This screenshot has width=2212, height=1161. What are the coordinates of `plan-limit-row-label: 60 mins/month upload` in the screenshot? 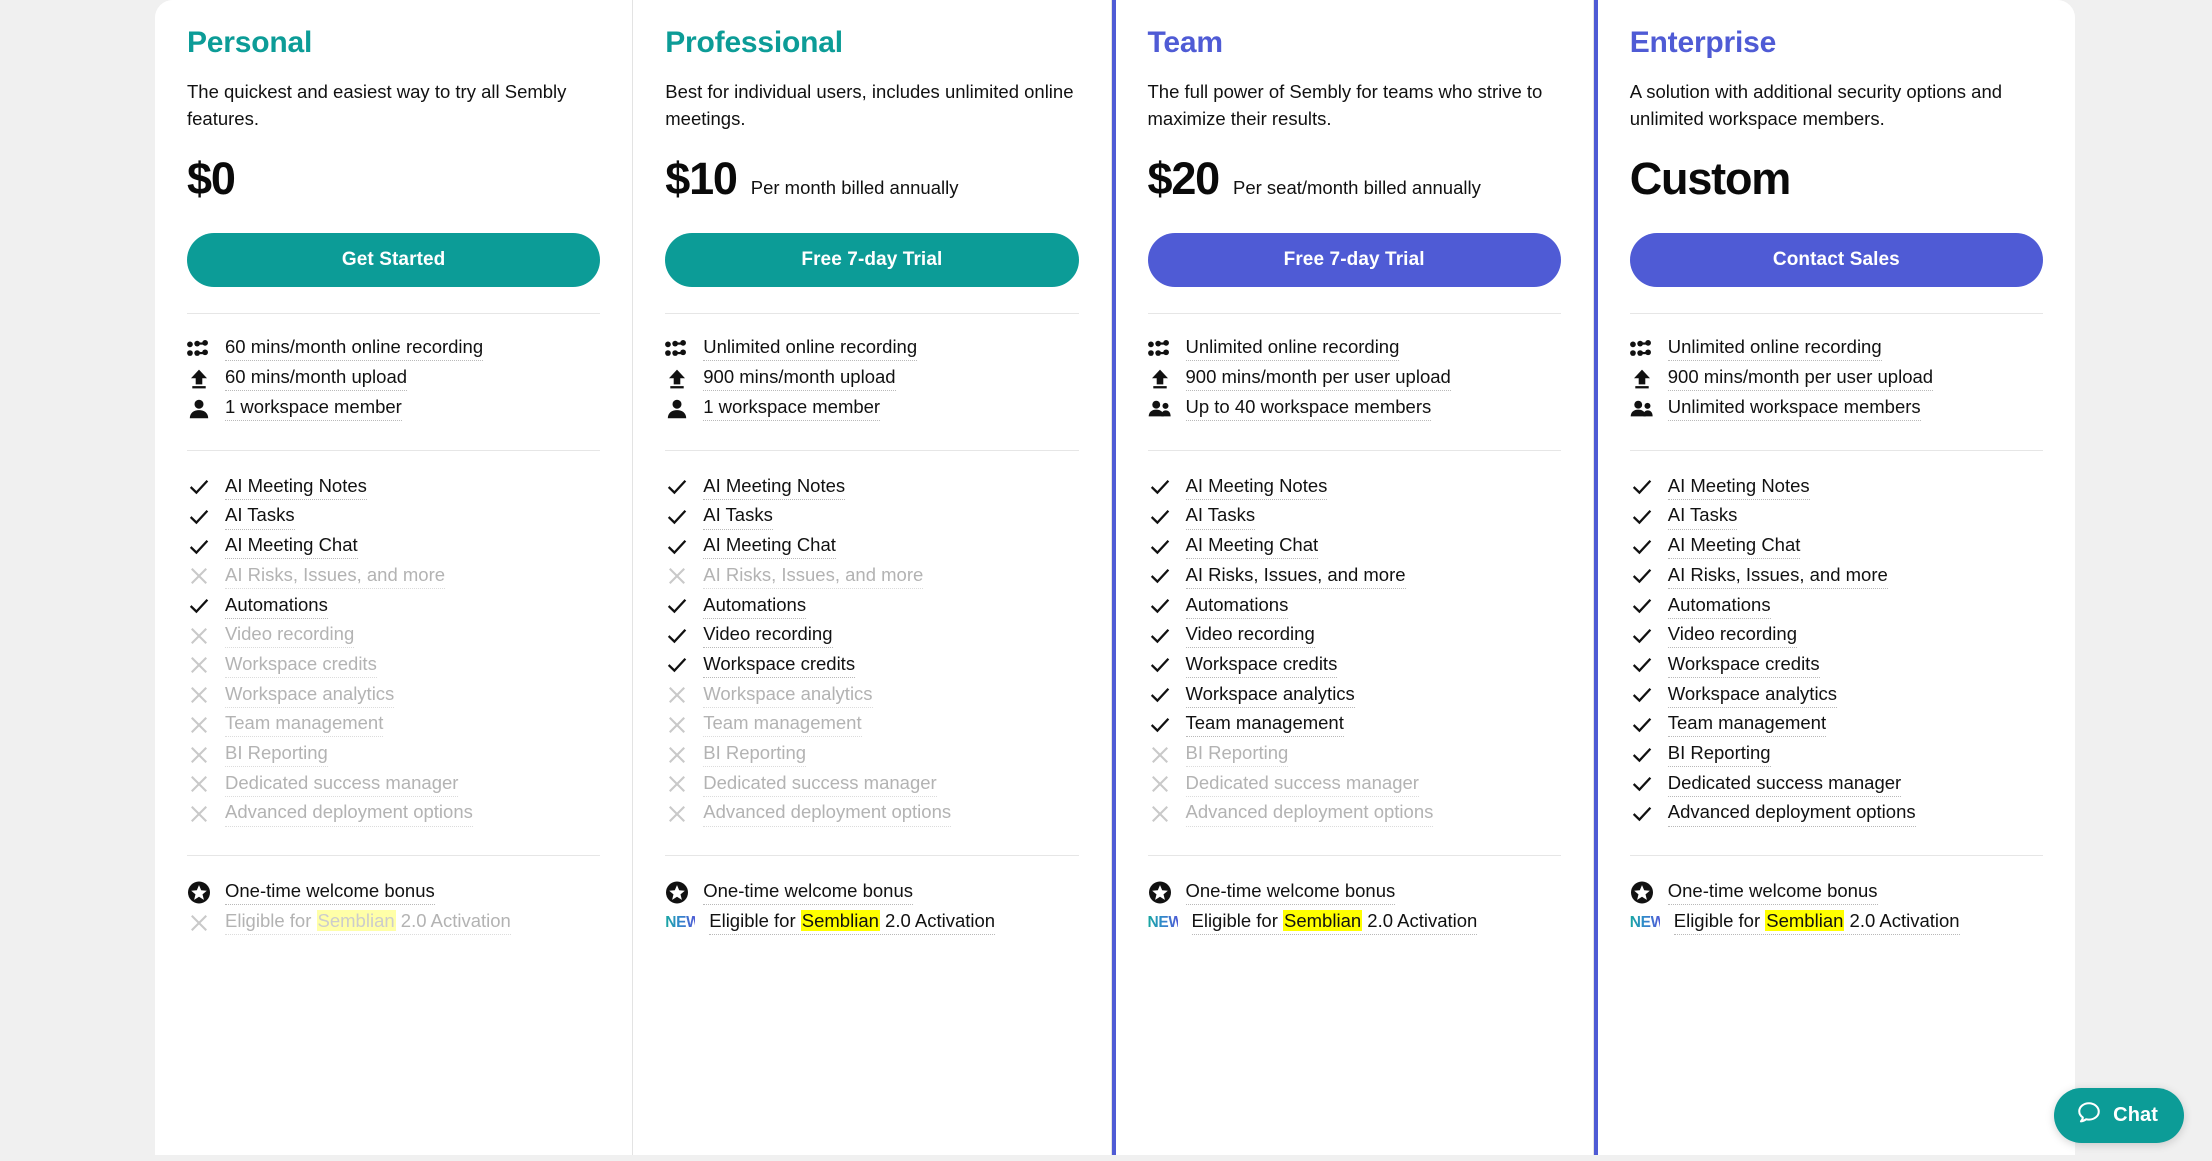 It's located at (316, 379).